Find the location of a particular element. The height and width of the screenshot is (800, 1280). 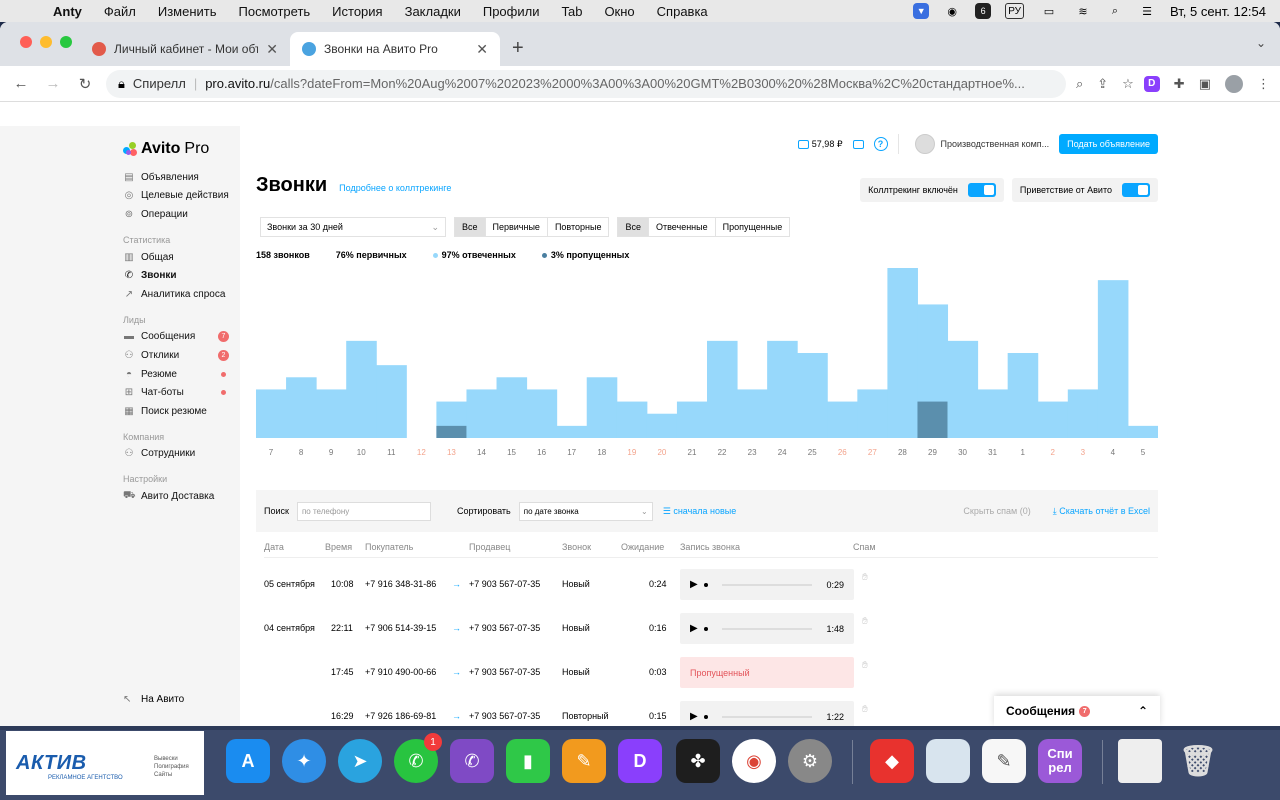

sort-order-toggle: ☰ сначала новые is located at coordinates (700, 511).